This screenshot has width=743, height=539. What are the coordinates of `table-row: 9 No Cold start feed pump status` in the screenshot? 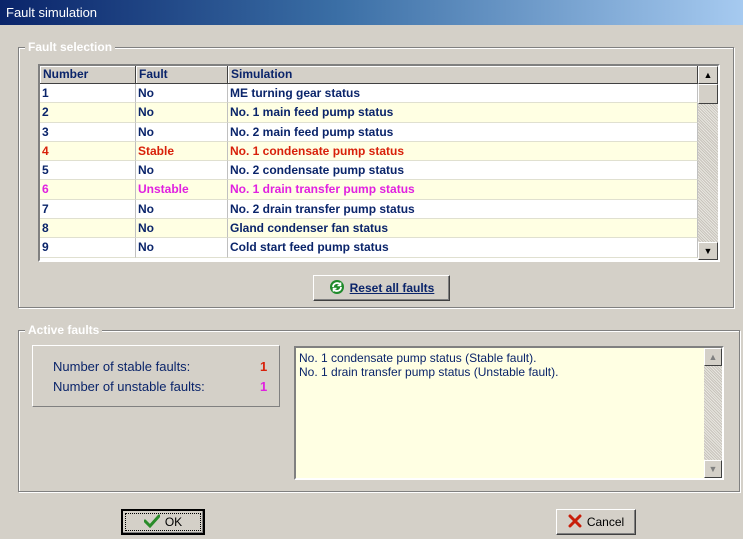 It's located at (369, 248).